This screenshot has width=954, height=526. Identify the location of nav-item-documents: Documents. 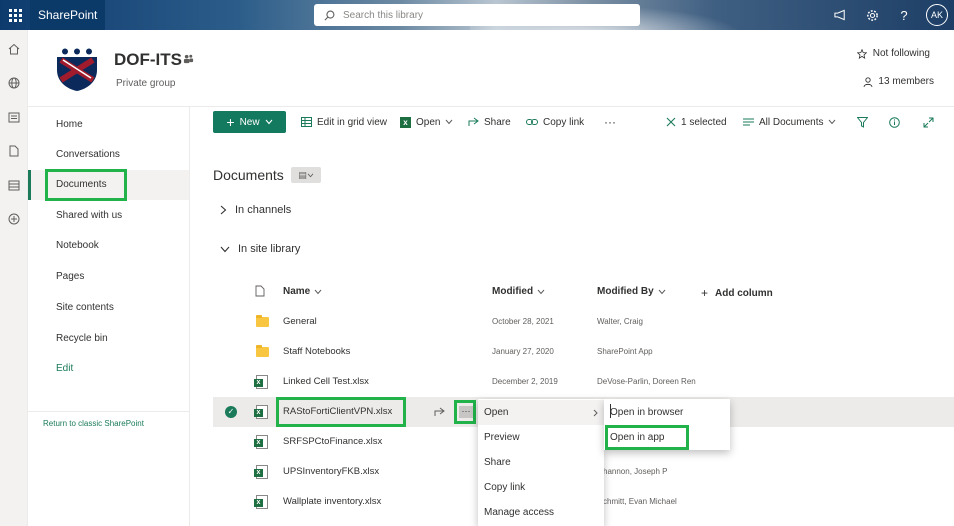
(108, 185).